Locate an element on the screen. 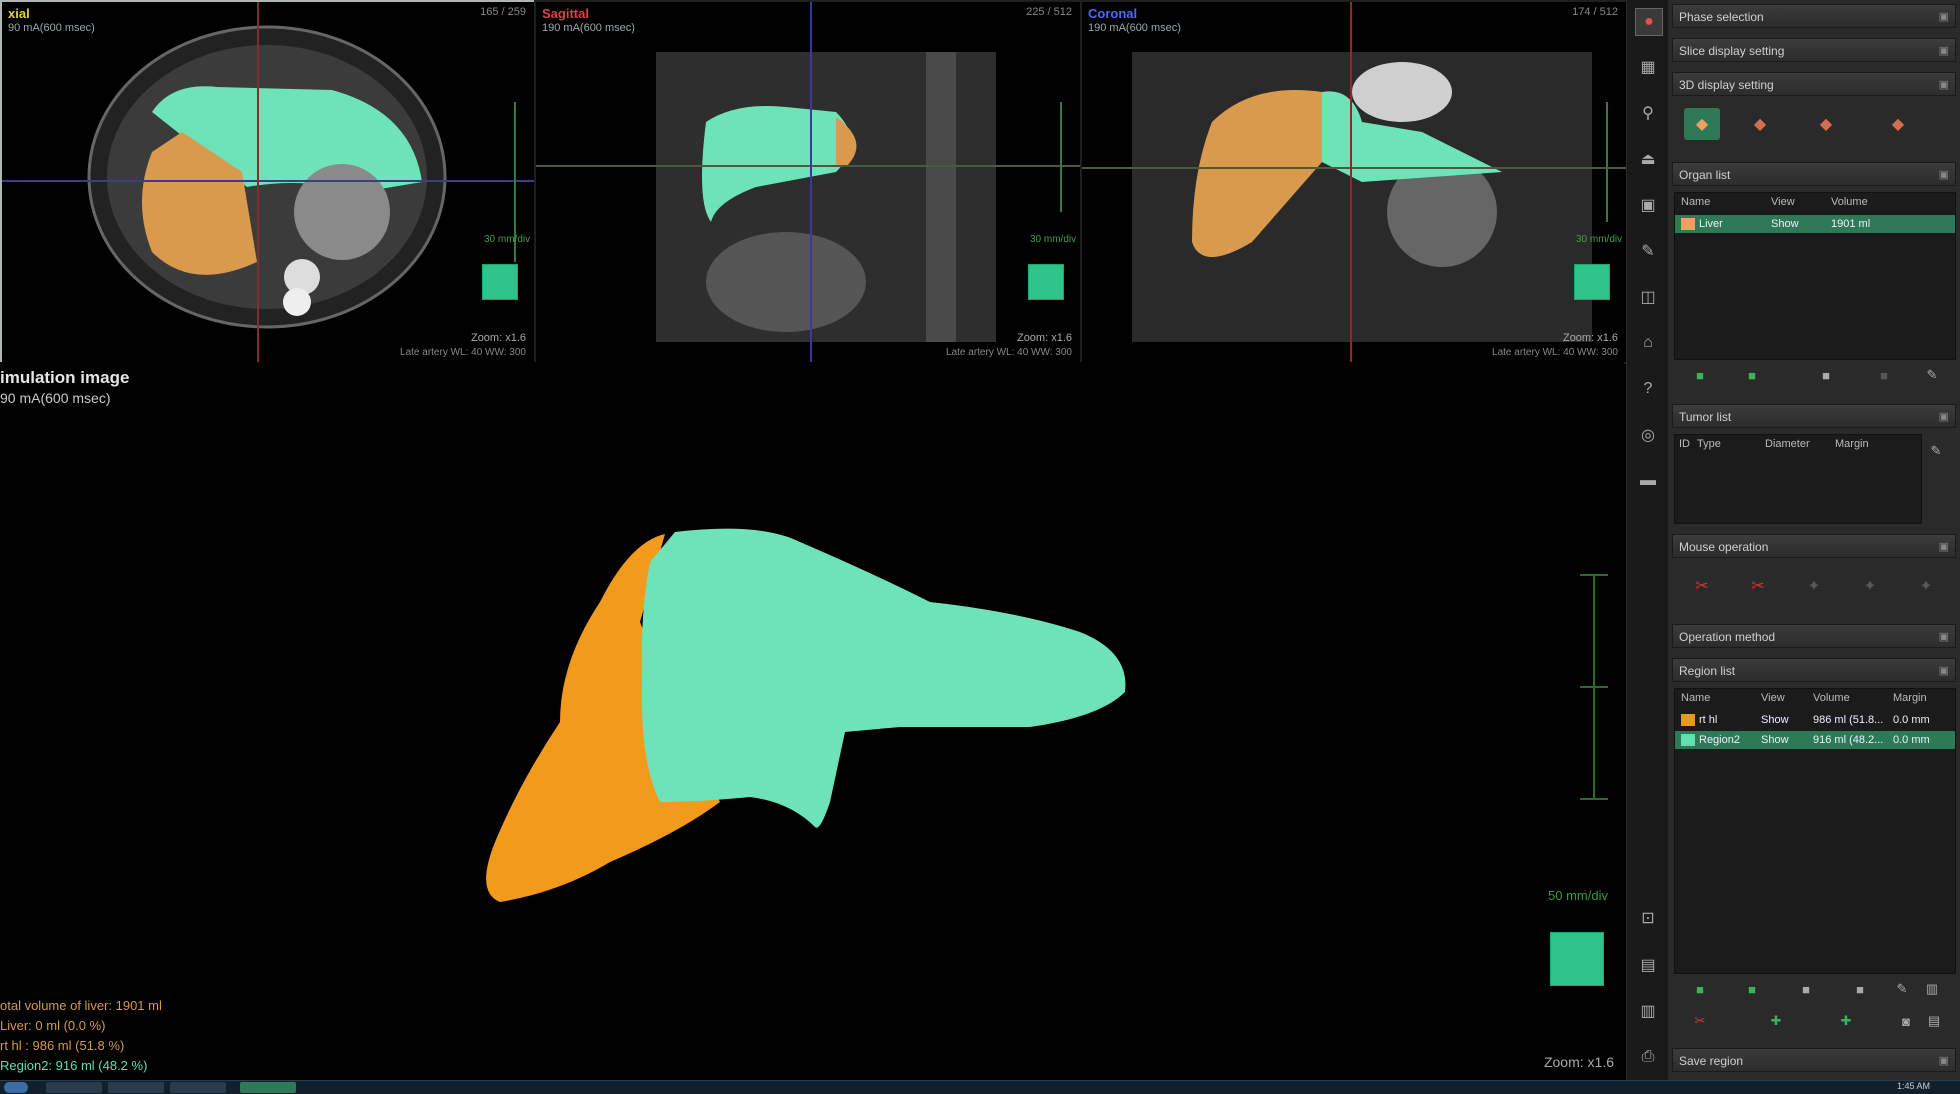 Image resolution: width=1960 pixels, height=1094 pixels. tag-tool-icon: ⊡ is located at coordinates (1648, 918).